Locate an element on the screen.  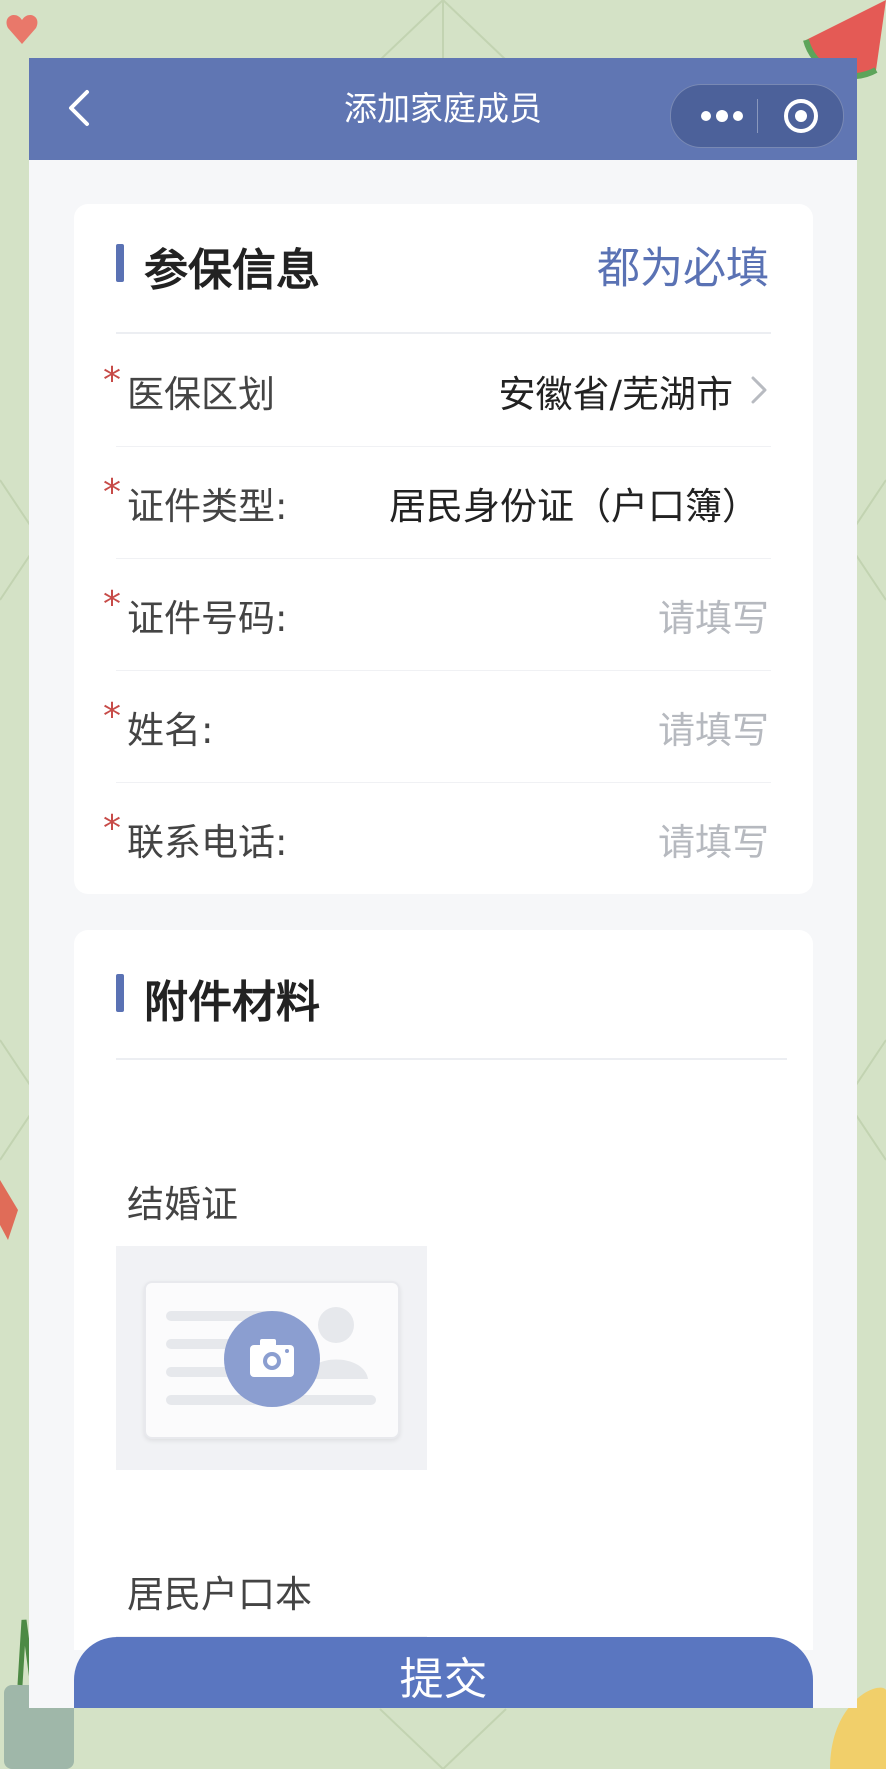
field-label: 姓名: is located at coordinates (170, 730).